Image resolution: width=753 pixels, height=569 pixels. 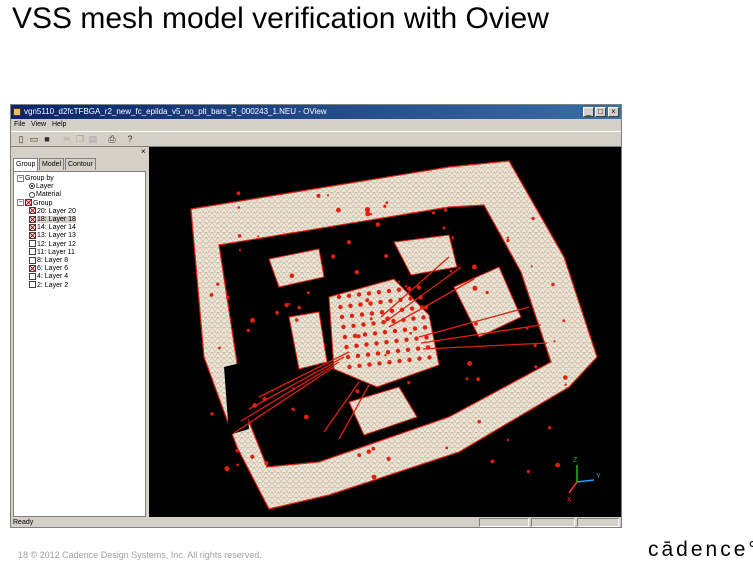 What do you see at coordinates (34, 139) in the screenshot?
I see `open-icon: ▭` at bounding box center [34, 139].